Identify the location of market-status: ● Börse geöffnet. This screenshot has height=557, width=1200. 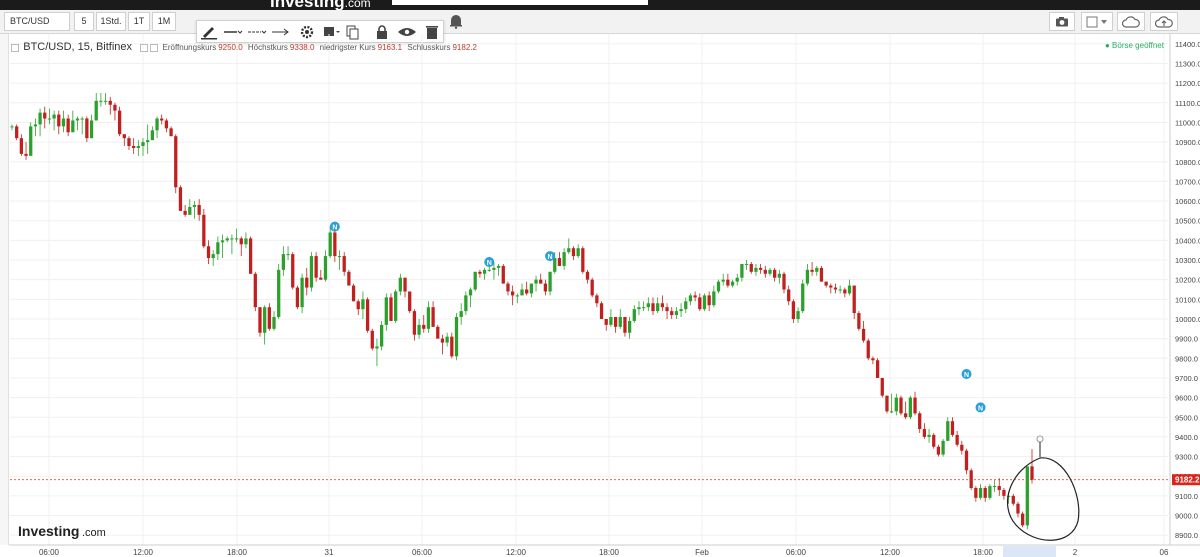
(1134, 45).